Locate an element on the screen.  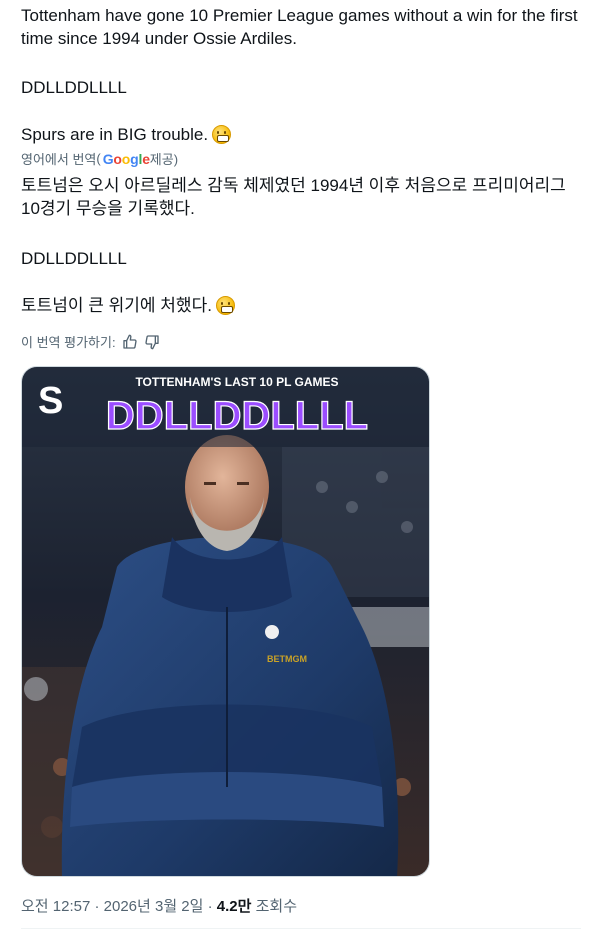
sponsor-label: BETMGM is located at coordinates (287, 659).